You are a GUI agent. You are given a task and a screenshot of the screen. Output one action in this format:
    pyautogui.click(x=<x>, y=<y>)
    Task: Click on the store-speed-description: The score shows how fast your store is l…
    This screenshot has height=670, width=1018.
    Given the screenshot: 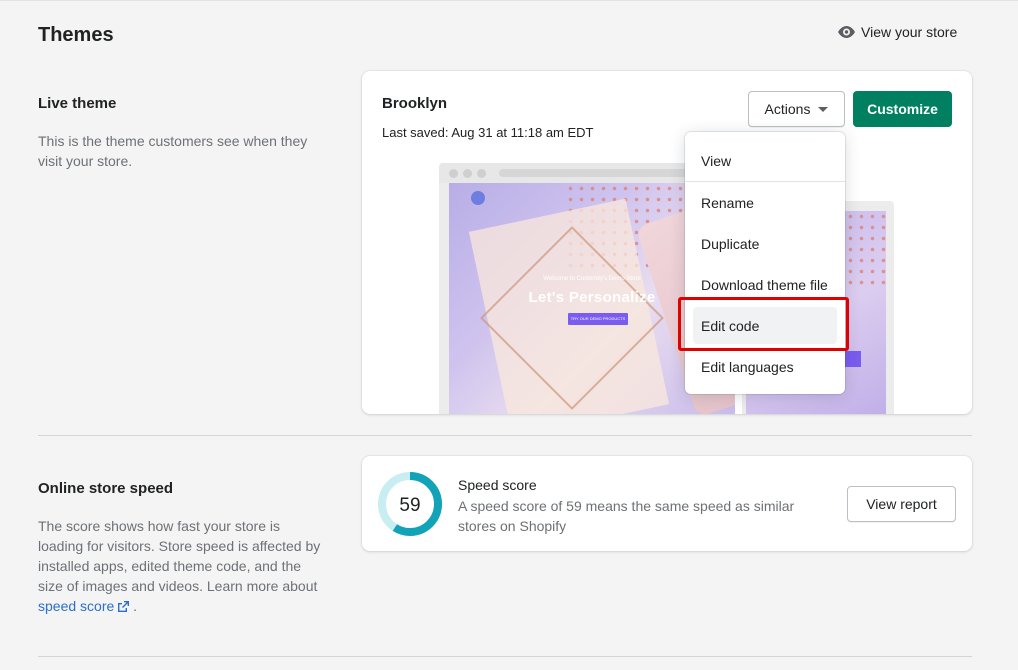 What is the action you would take?
    pyautogui.click(x=193, y=566)
    